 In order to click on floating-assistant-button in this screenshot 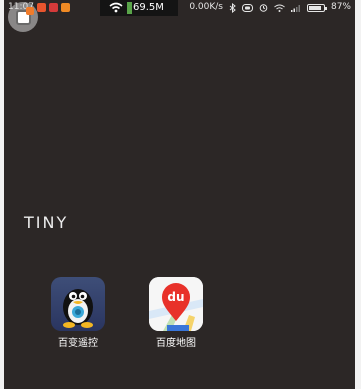, I will do `click(23, 17)`.